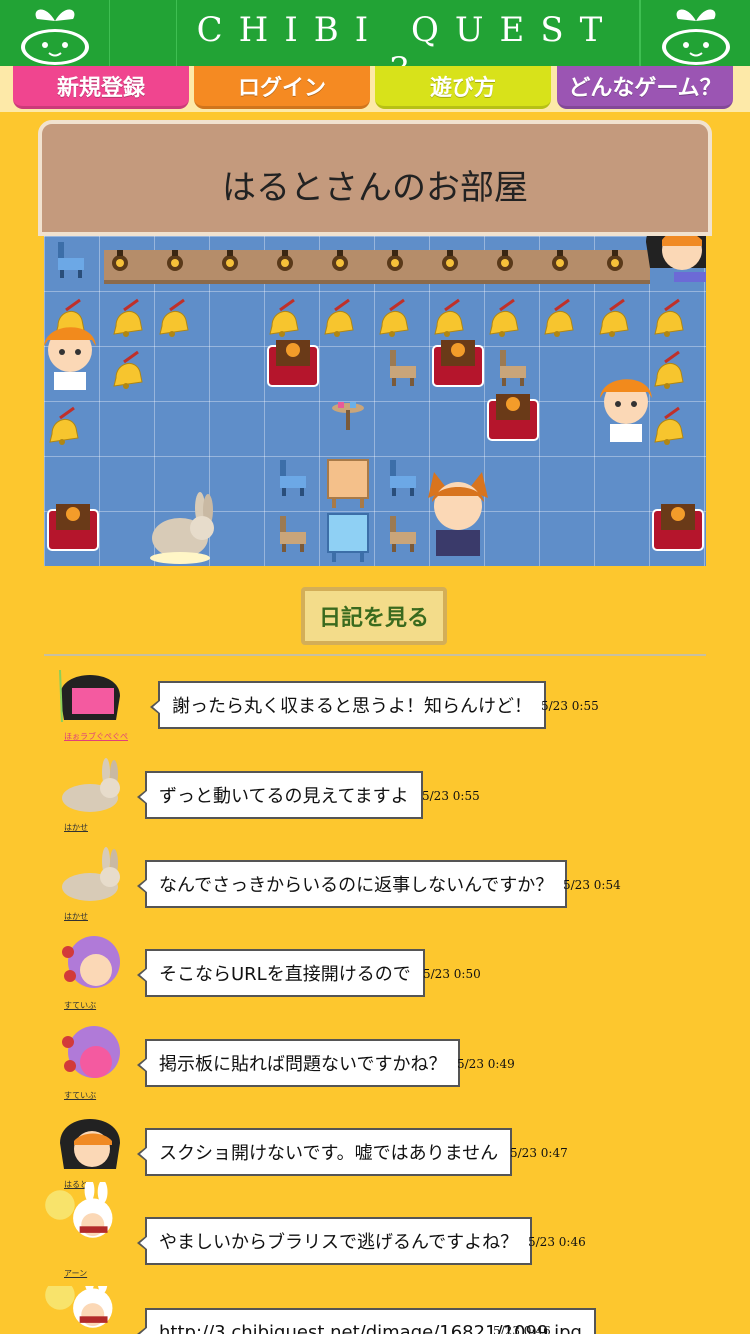 The width and height of the screenshot is (750, 1334). Describe the element at coordinates (458, 516) in the screenshot. I see `avatar-character-cat-boy` at that location.